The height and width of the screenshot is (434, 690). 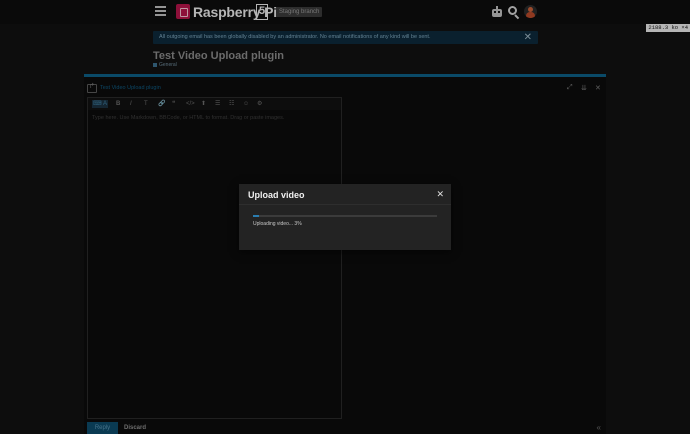 I want to click on upload-video-modal: Upload video ✕ Uploading video... 3%, so click(x=345, y=217).